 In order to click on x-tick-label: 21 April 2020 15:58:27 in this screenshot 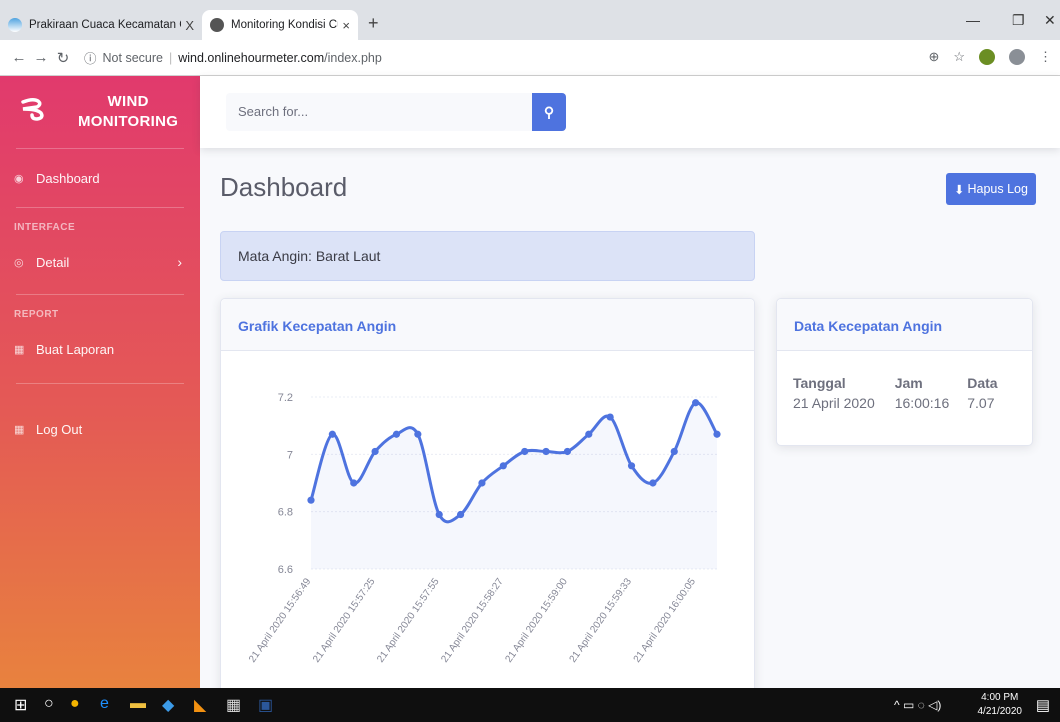, I will do `click(472, 620)`.